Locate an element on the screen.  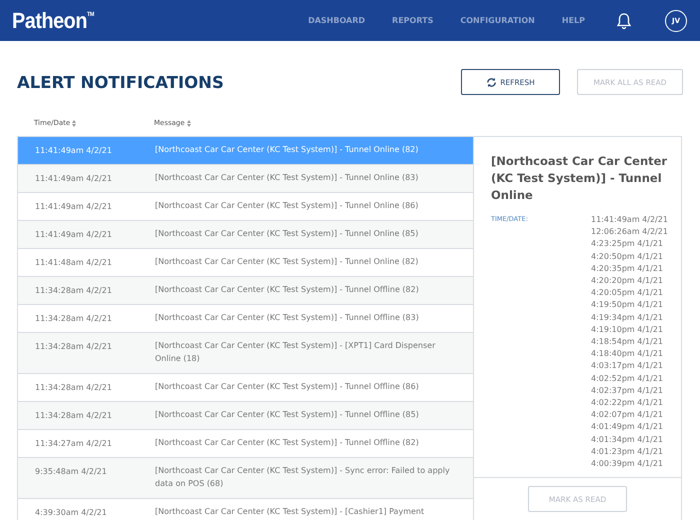
time-cell-text: 9:35:48am 4/2/21 is located at coordinates (71, 471).